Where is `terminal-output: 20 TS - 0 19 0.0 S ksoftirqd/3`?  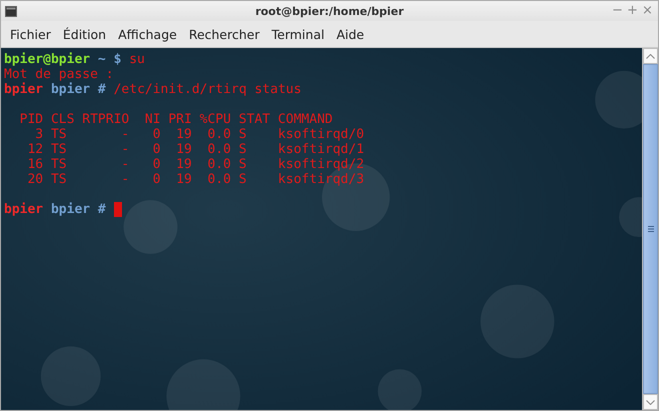 terminal-output: 20 TS - 0 19 0.0 S ksoftirqd/3 is located at coordinates (195, 179).